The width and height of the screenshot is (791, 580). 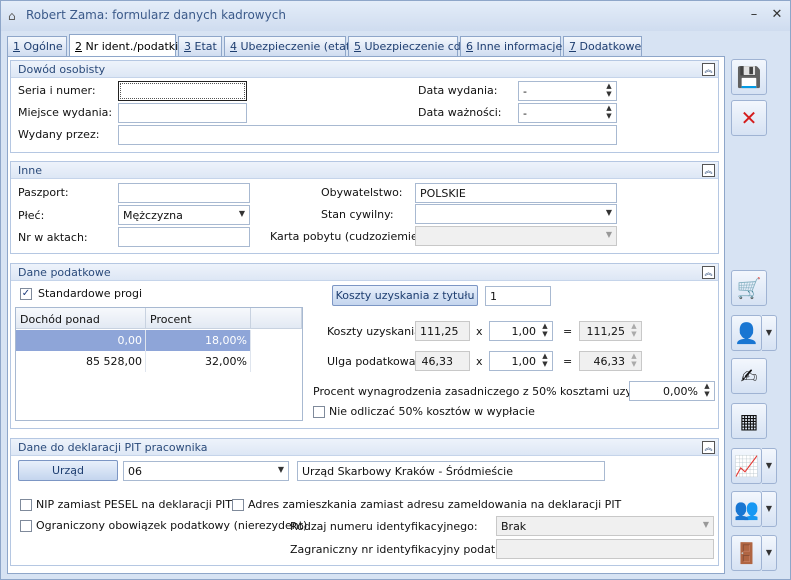 I want to click on paszport-input, so click(x=184, y=193).